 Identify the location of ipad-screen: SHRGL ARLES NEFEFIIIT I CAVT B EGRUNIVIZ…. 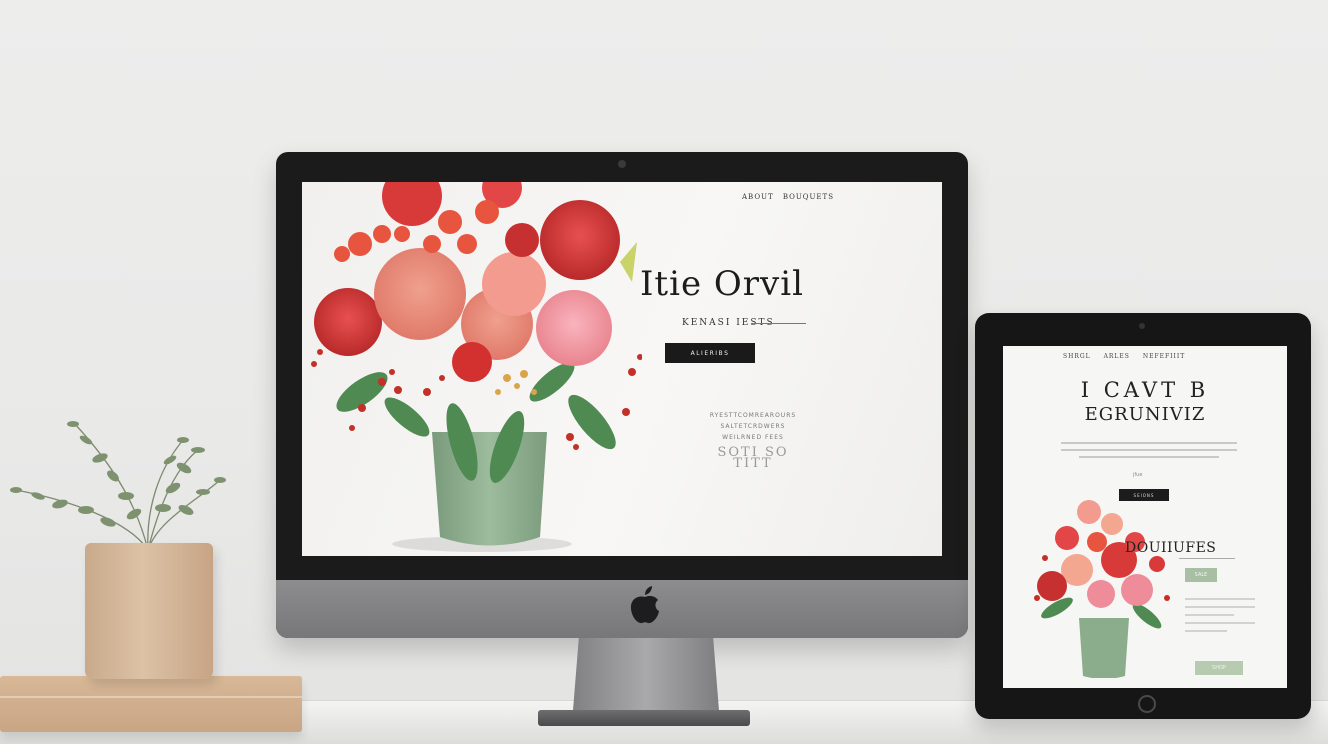
(1145, 517).